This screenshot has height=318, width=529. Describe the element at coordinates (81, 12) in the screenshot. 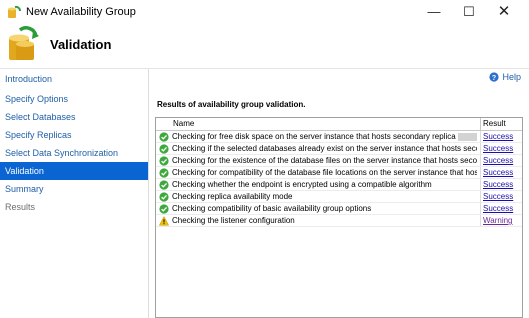

I see `window-title: New Availability Group` at that location.